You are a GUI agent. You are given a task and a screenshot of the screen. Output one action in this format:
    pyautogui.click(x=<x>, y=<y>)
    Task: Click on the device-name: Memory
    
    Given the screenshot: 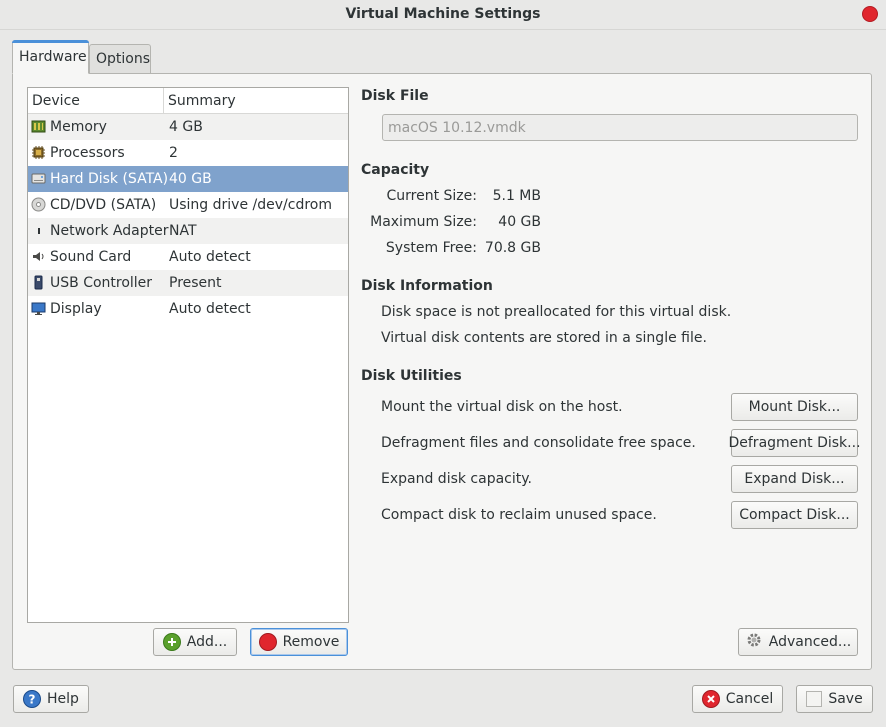 What is the action you would take?
    pyautogui.click(x=78, y=127)
    